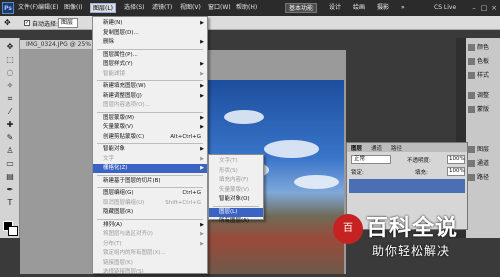 Image resolution: width=500 pixels, height=277 pixels. What do you see at coordinates (123, 272) in the screenshot?
I see `menu-item-label: 选择链接图层(S)` at bounding box center [123, 272].